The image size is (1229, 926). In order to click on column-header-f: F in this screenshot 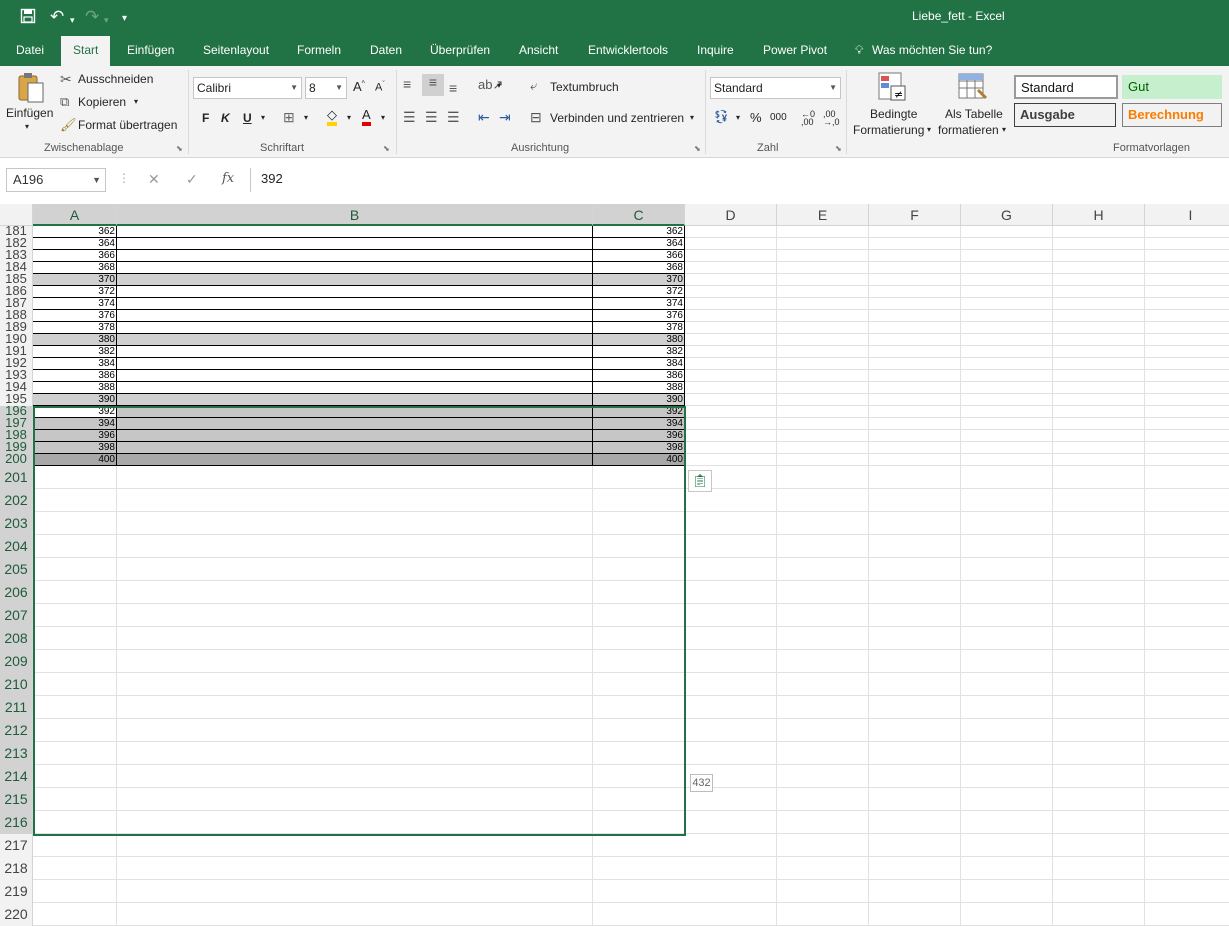, I will do `click(915, 215)`.